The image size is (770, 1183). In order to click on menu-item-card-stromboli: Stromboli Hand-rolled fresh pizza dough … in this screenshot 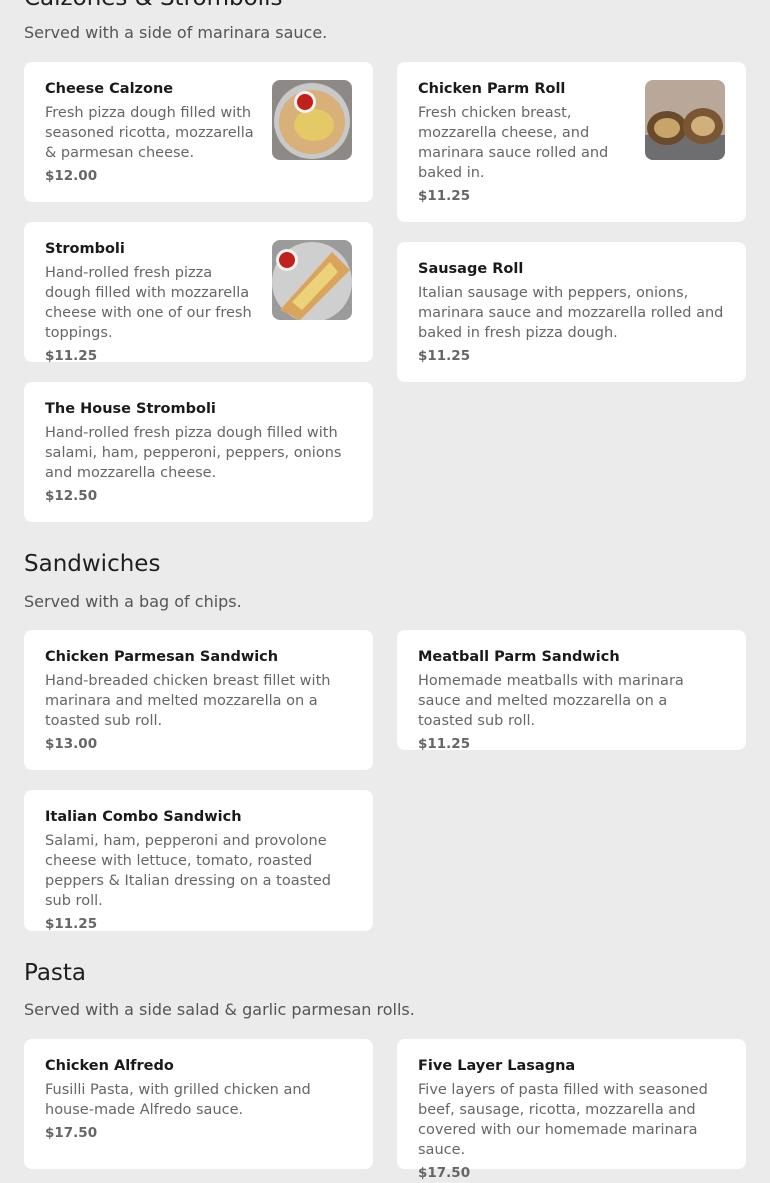, I will do `click(198, 293)`.